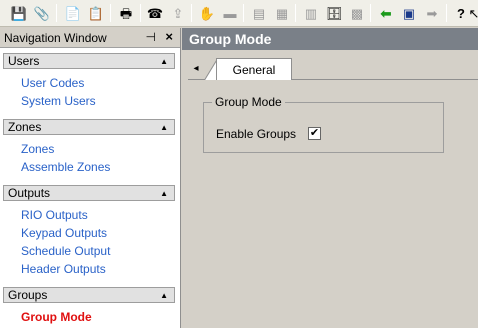 Image resolution: width=478 pixels, height=328 pixels. What do you see at coordinates (64, 233) in the screenshot?
I see `nav-link-keypad-outputs: Keypad Outputs` at bounding box center [64, 233].